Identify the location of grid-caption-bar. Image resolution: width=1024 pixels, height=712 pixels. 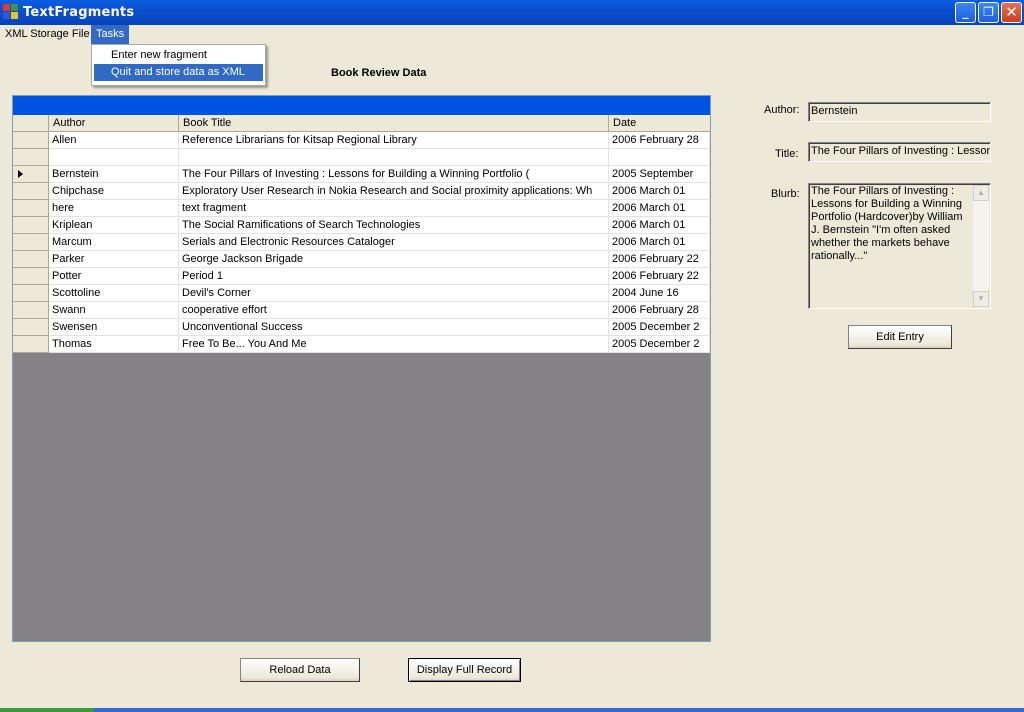
(361, 105).